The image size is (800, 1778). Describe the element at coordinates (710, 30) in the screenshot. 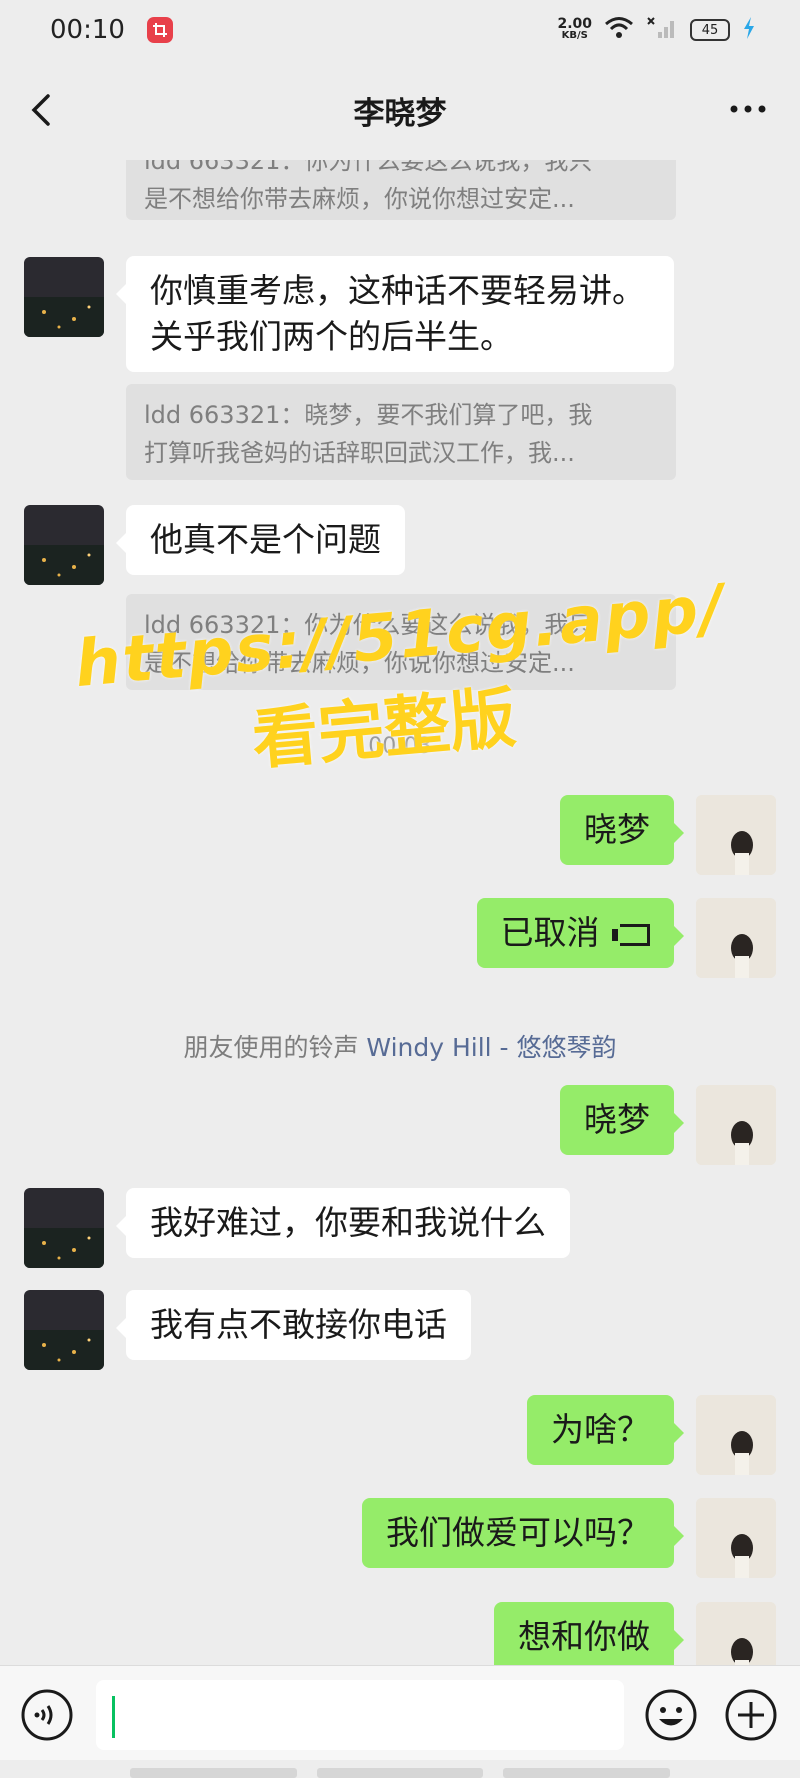

I see `battery-icon: 45` at that location.